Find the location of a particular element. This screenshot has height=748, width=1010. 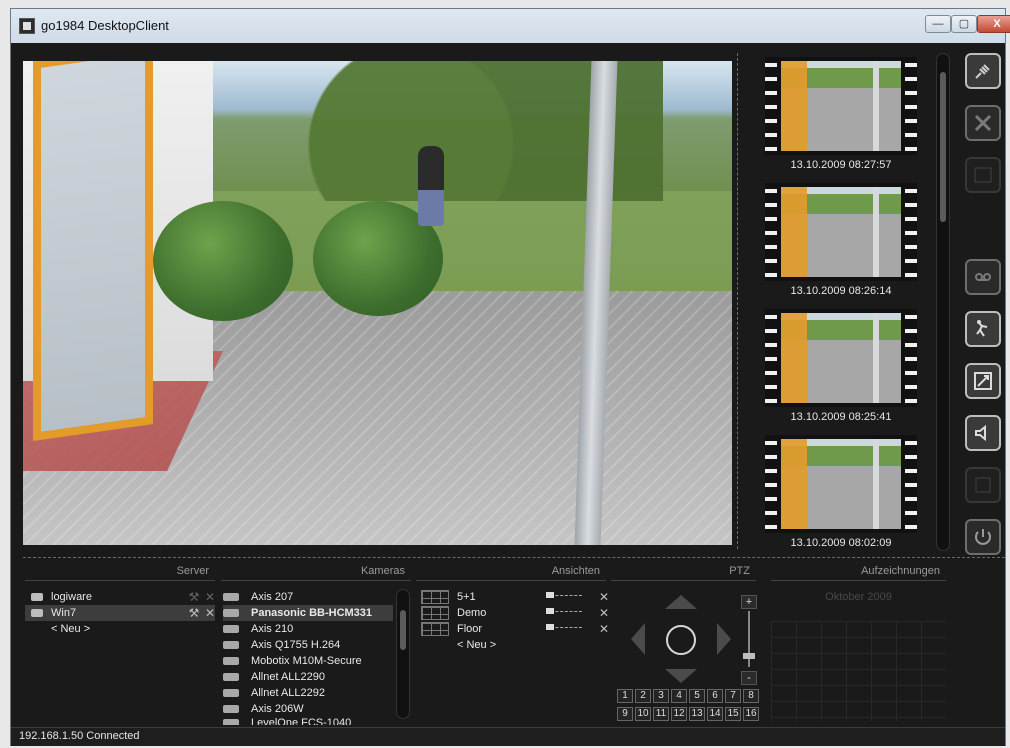

thumbnail-scrollbar is located at coordinates (943, 302).